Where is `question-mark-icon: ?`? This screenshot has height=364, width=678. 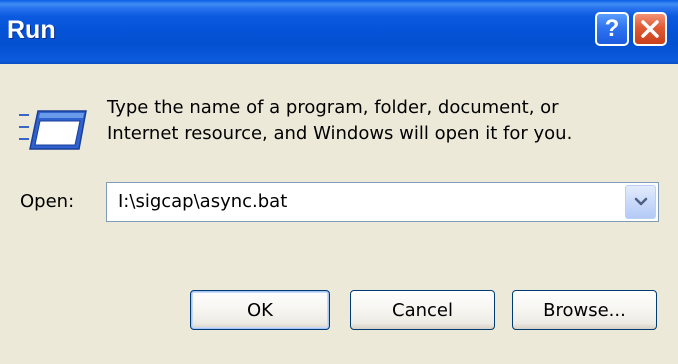 question-mark-icon: ? is located at coordinates (612, 28).